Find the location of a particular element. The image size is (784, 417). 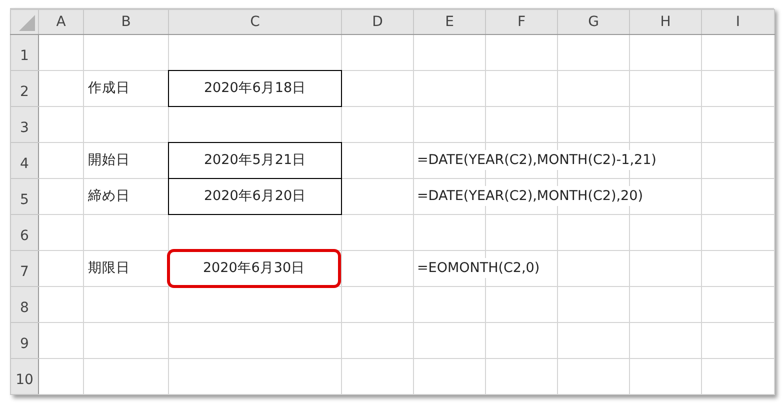

column-header: G is located at coordinates (594, 22).